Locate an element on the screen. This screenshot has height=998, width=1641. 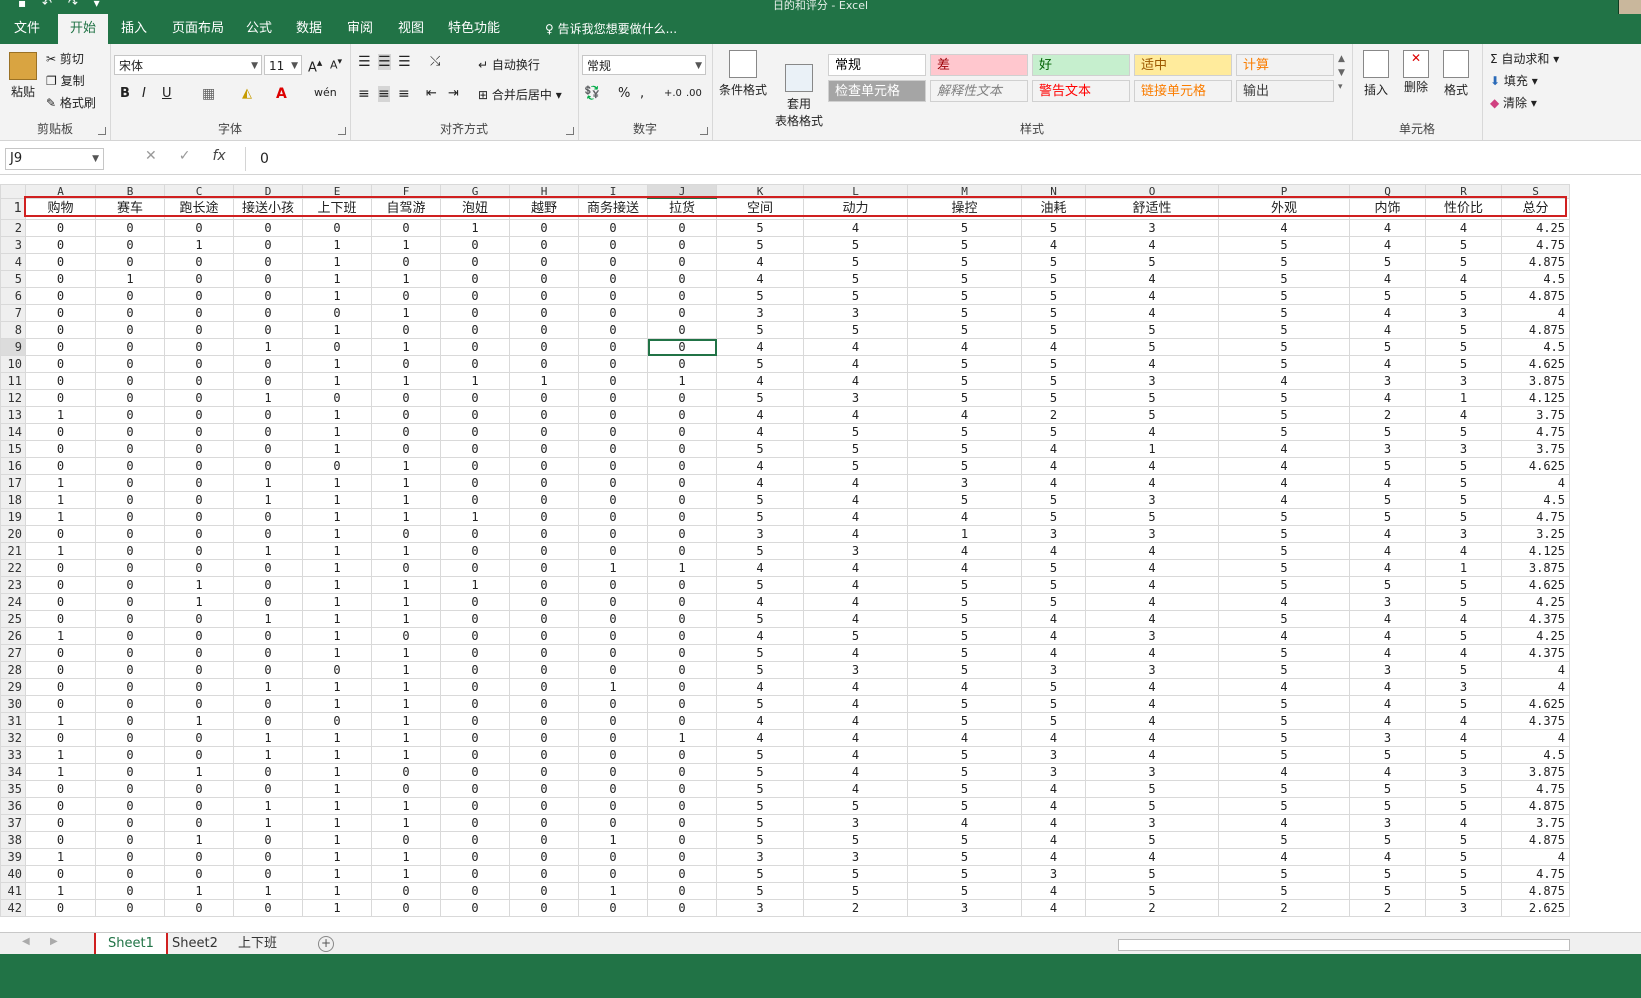
column-header: J is located at coordinates (682, 191).